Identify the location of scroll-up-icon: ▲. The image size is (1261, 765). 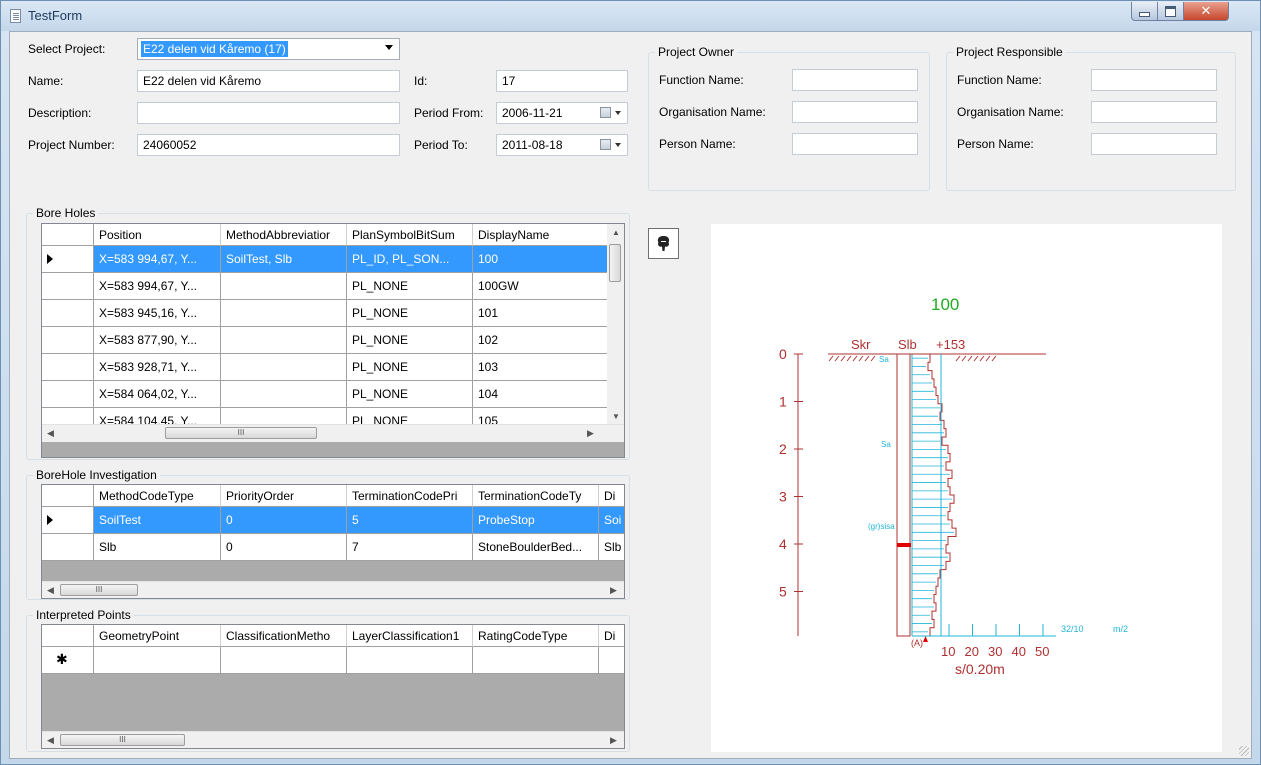
(616, 232).